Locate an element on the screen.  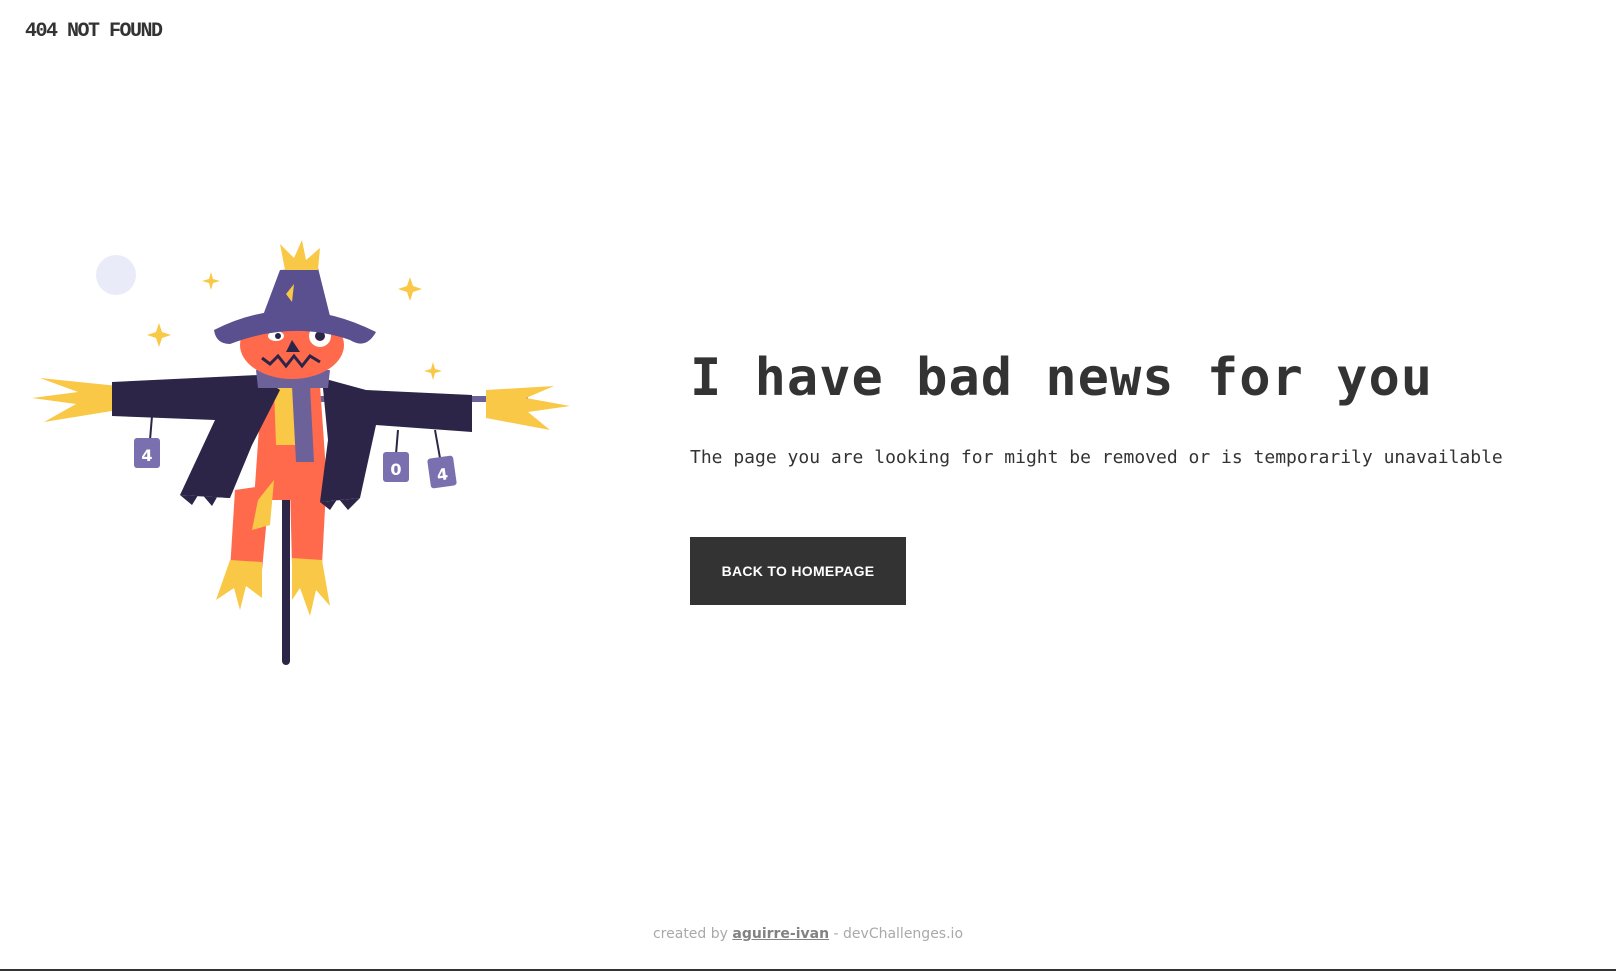
tin-can-0: 0 is located at coordinates (396, 467).